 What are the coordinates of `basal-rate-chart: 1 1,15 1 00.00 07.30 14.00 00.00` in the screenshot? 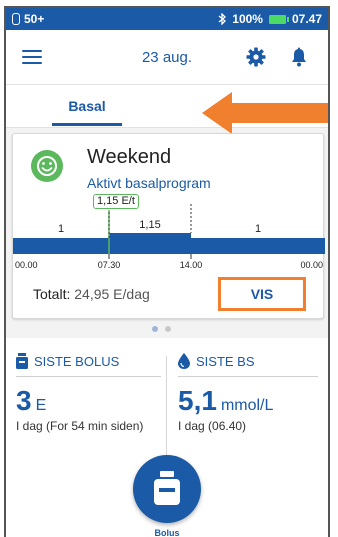 It's located at (169, 237).